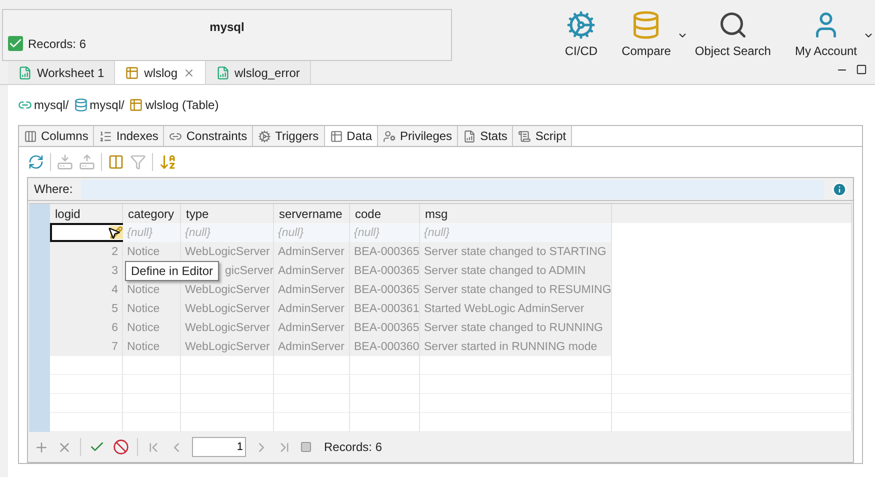  I want to click on table-cell: 4, so click(86, 289).